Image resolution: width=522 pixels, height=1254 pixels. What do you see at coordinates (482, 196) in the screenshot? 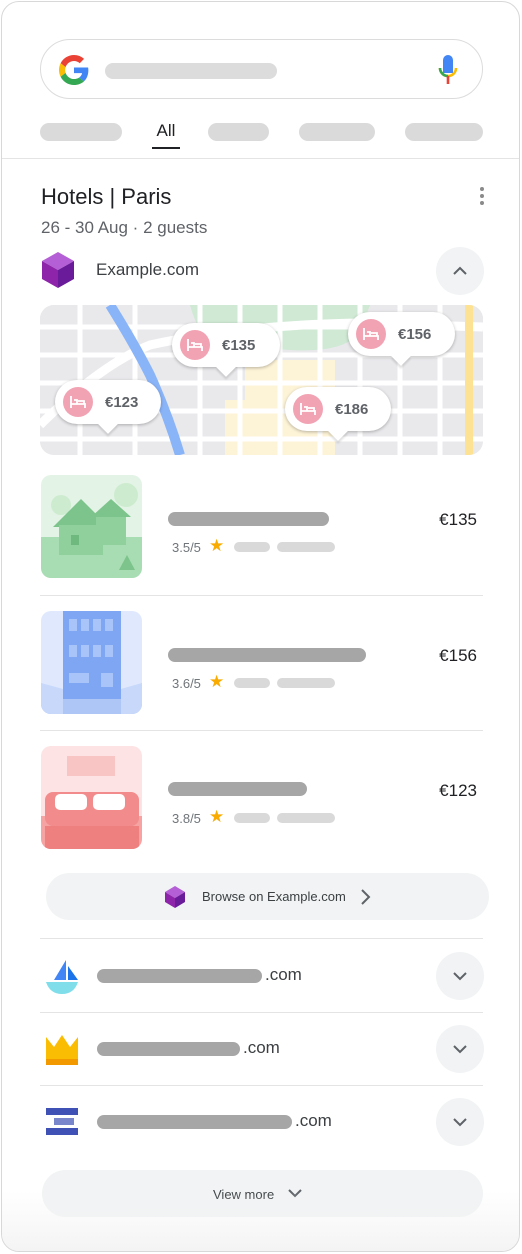
I see `more-options-icon` at bounding box center [482, 196].